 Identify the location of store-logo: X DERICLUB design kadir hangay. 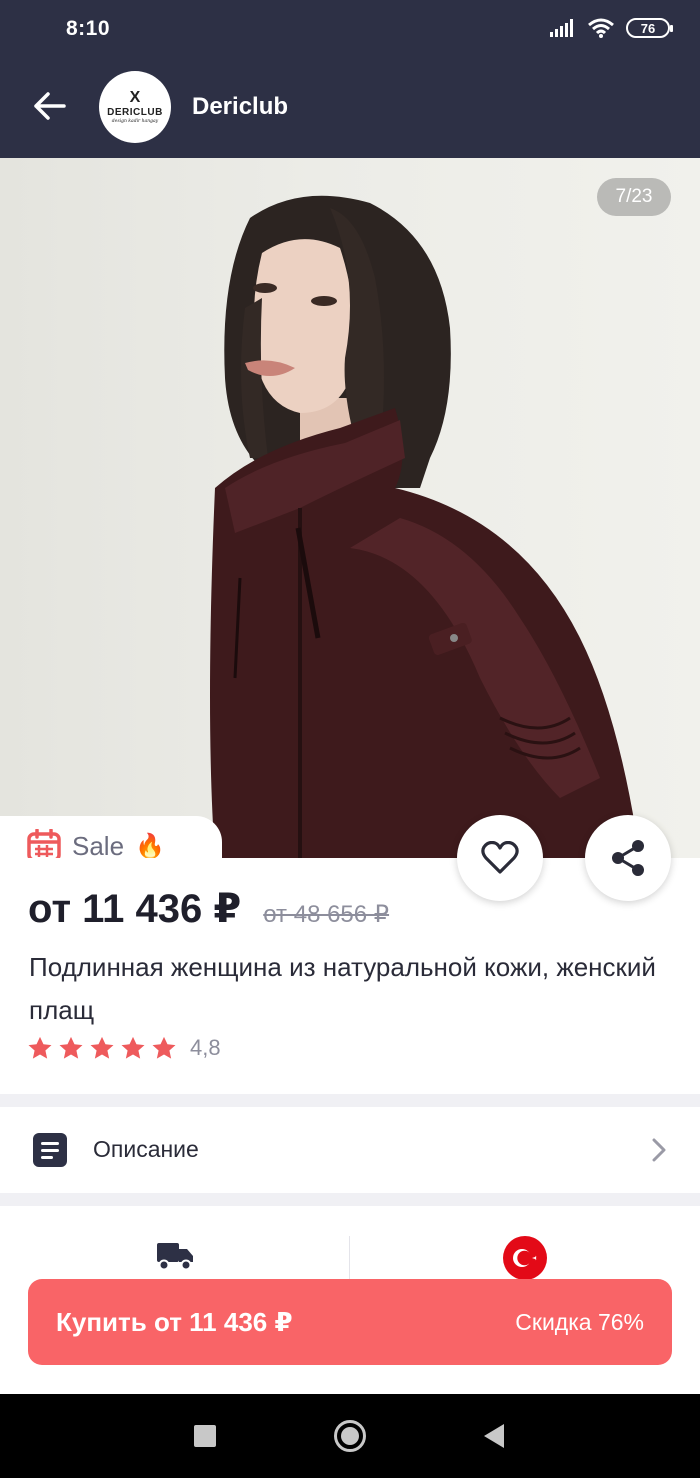
(135, 107).